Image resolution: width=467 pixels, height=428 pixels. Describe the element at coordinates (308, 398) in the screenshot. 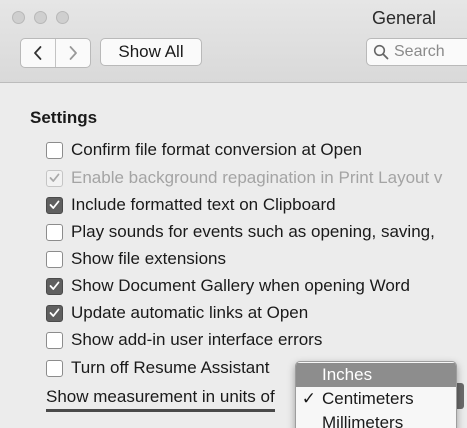

I see `menu-checkmark: ✓` at that location.